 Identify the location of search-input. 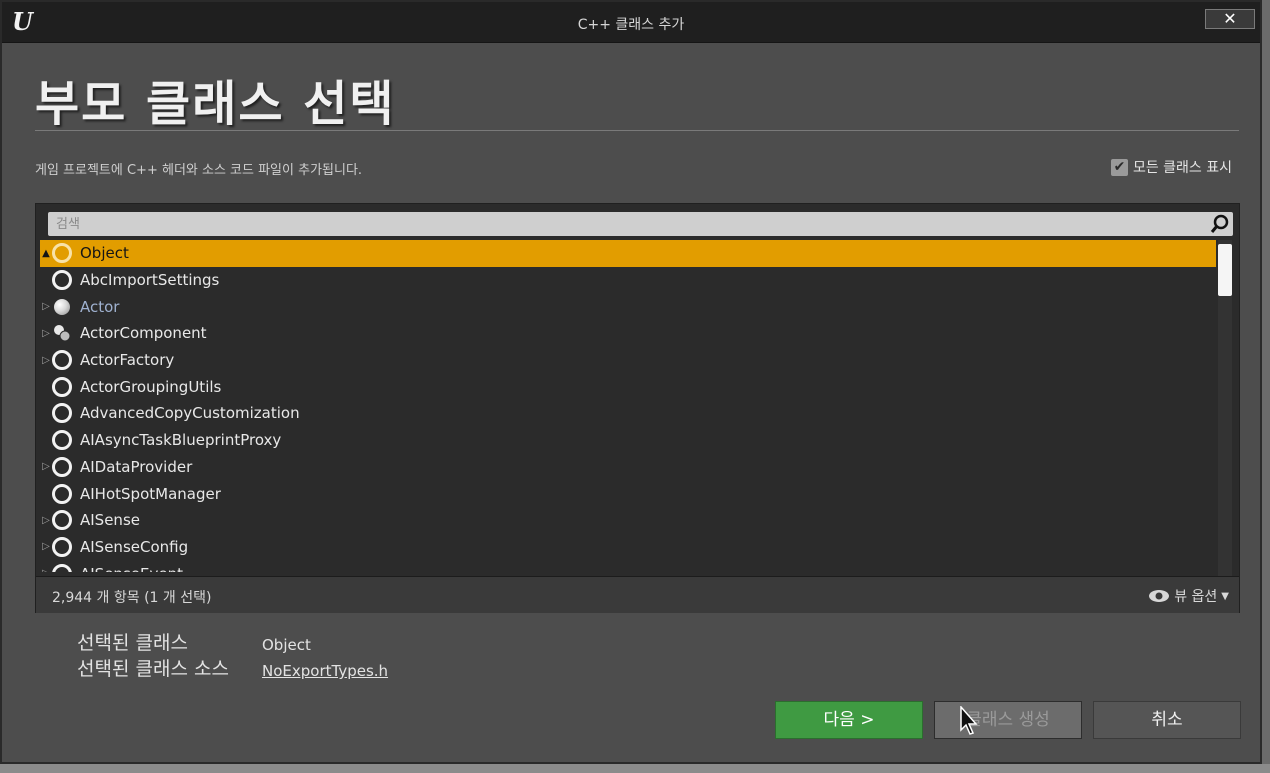
(631, 224).